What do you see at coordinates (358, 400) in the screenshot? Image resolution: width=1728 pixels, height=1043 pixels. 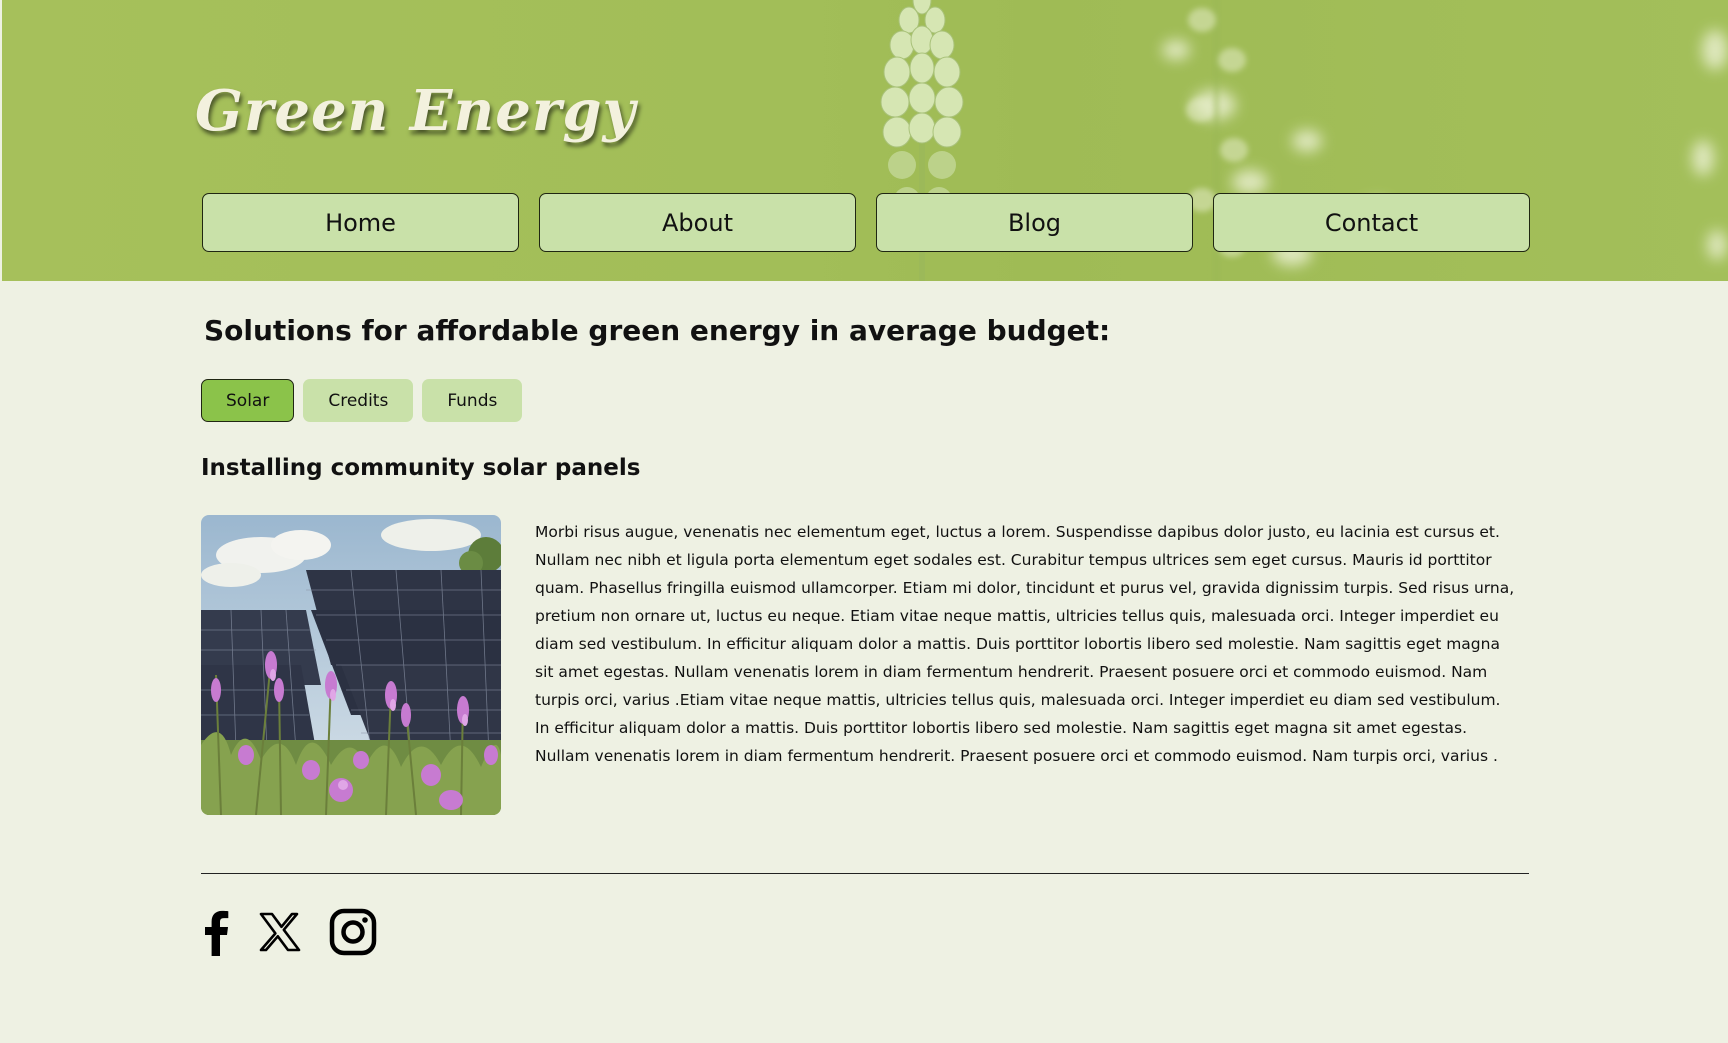 I see `tab-credits: Credits` at bounding box center [358, 400].